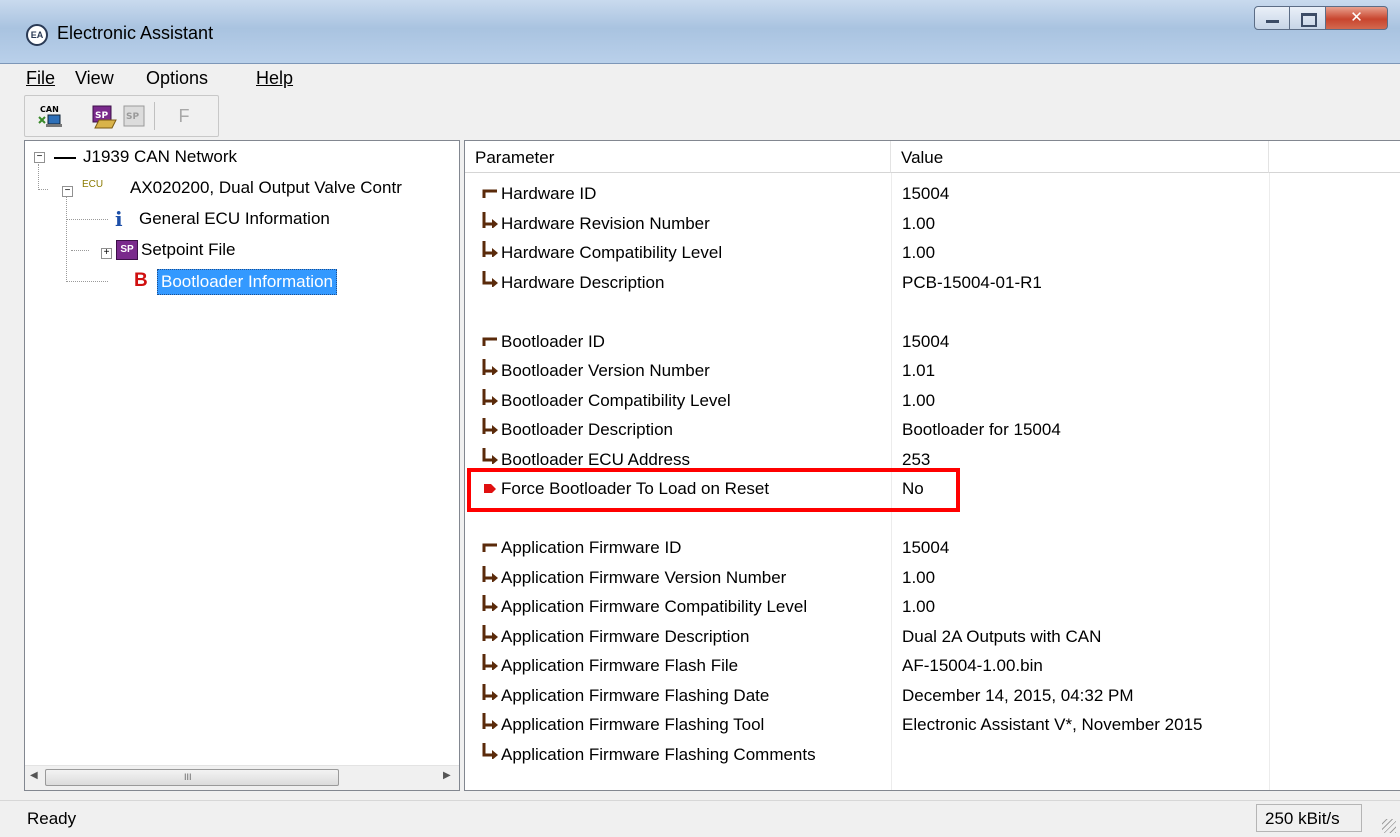 The height and width of the screenshot is (837, 1400). Describe the element at coordinates (1334, 157) in the screenshot. I see `column-header-empty` at that location.